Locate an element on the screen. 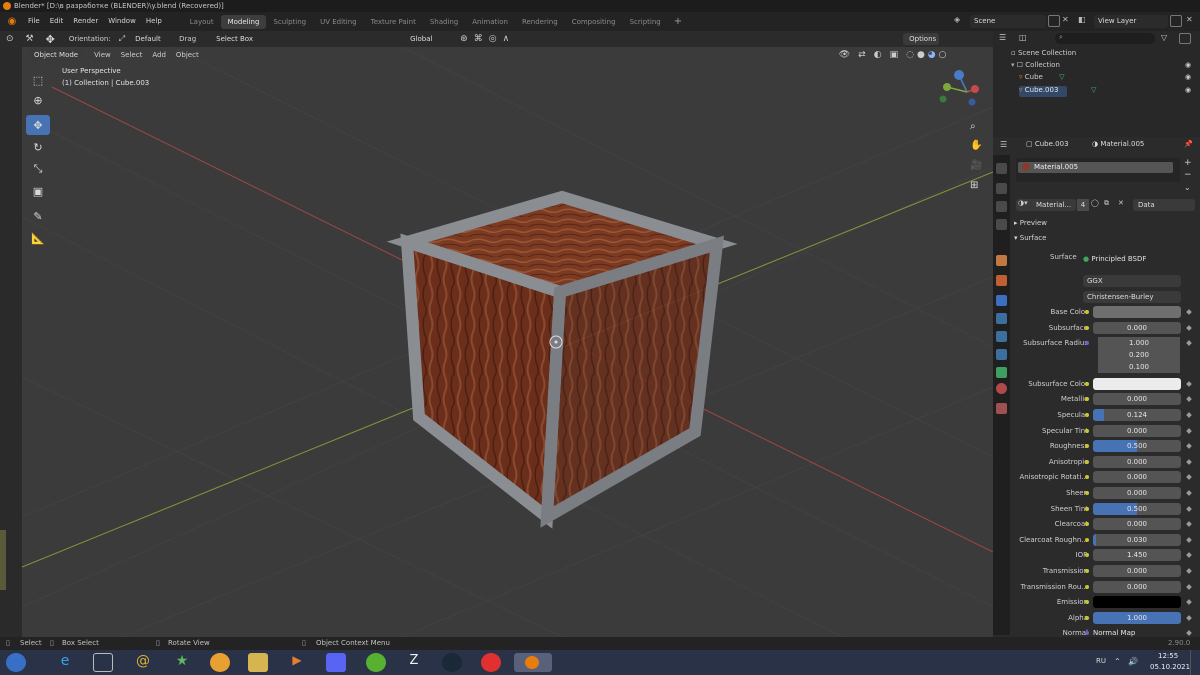 The image size is (1200, 675). xray-toggle-icon: ▣ is located at coordinates (894, 55).